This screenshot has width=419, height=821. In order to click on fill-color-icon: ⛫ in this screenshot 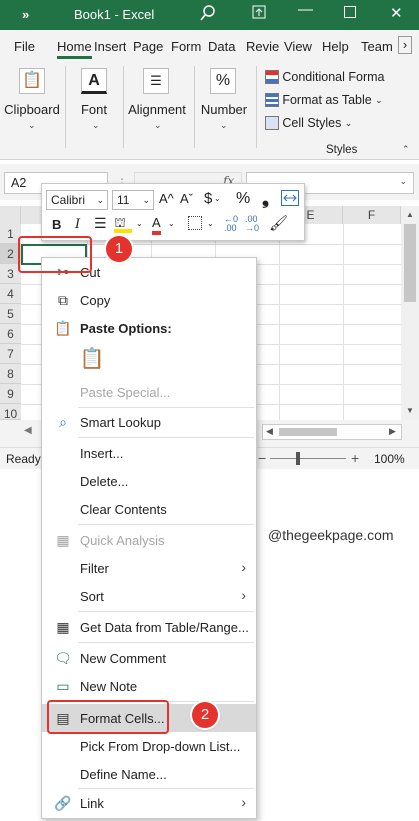, I will do `click(123, 224)`.